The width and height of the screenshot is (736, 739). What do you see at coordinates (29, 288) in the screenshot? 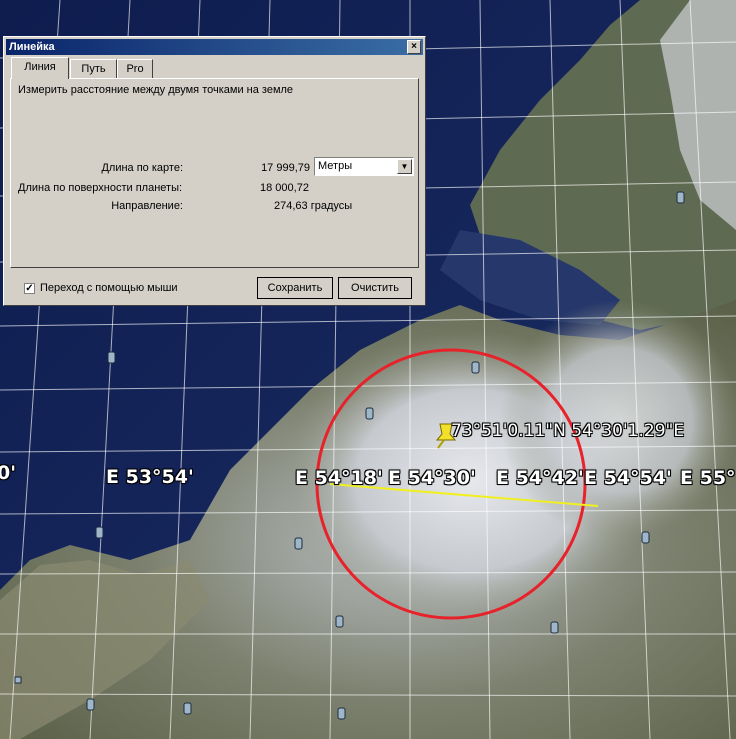
I see `mouse-navigation-checkbox: ✓` at bounding box center [29, 288].